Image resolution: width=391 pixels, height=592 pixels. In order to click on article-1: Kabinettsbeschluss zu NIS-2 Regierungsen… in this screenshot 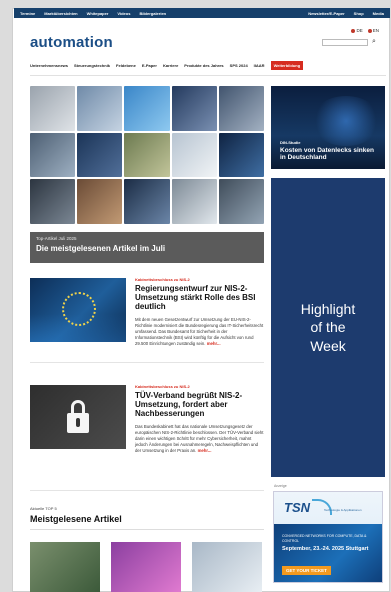, I will do `click(200, 312)`.